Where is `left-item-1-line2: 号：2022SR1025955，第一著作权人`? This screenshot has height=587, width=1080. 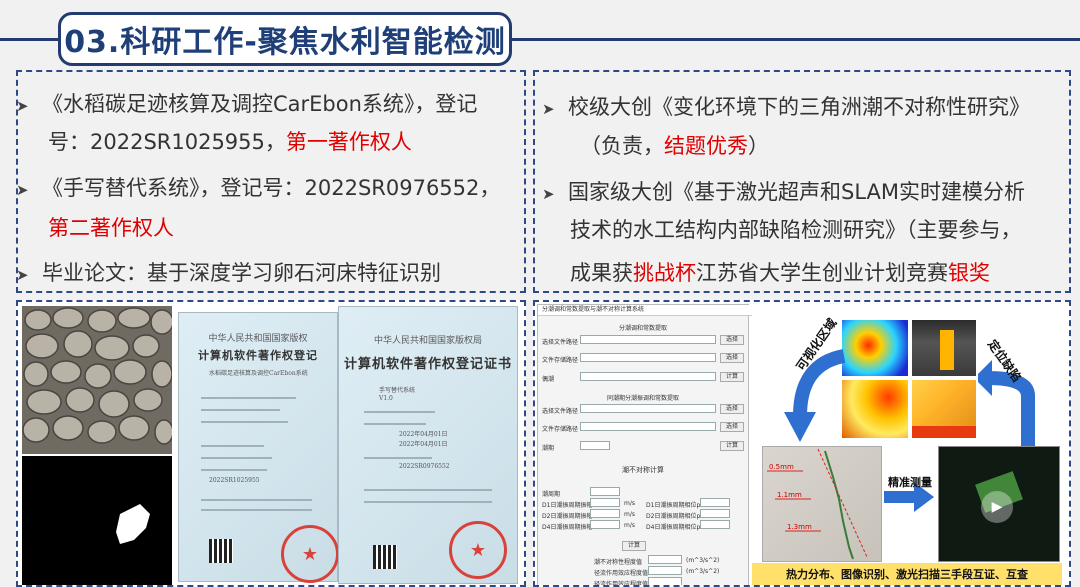 left-item-1-line2: 号：2022SR1025955，第一著作权人 is located at coordinates (230, 142).